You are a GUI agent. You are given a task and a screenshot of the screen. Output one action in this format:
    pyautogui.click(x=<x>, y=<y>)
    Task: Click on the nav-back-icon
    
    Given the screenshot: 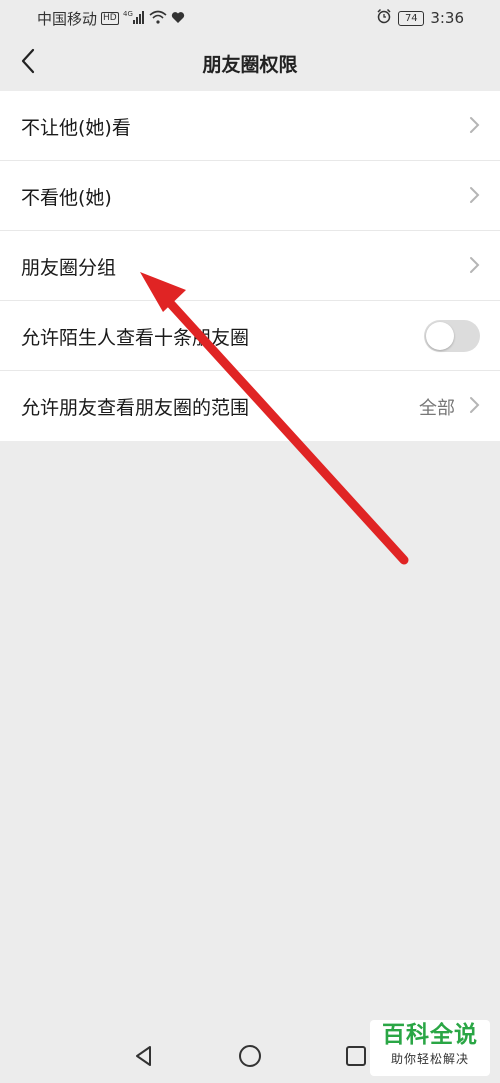 What is the action you would take?
    pyautogui.click(x=144, y=1056)
    